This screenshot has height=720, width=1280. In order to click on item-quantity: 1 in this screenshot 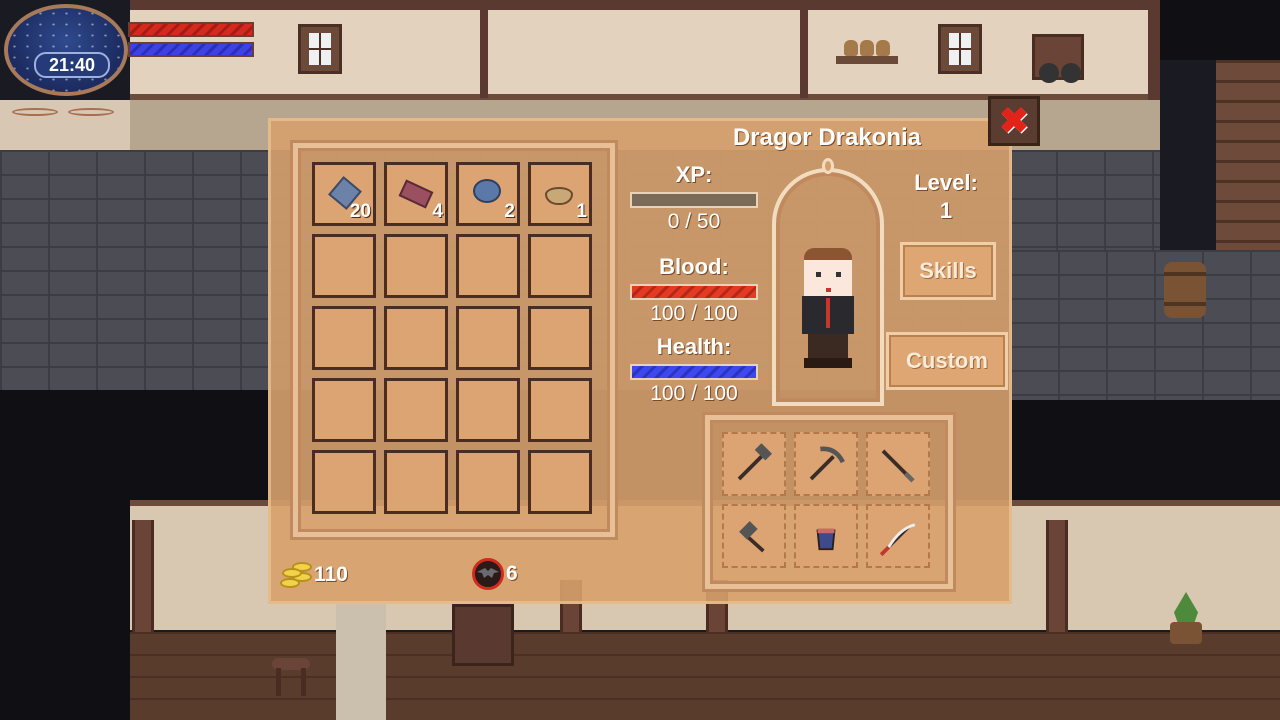, I will do `click(581, 211)`.